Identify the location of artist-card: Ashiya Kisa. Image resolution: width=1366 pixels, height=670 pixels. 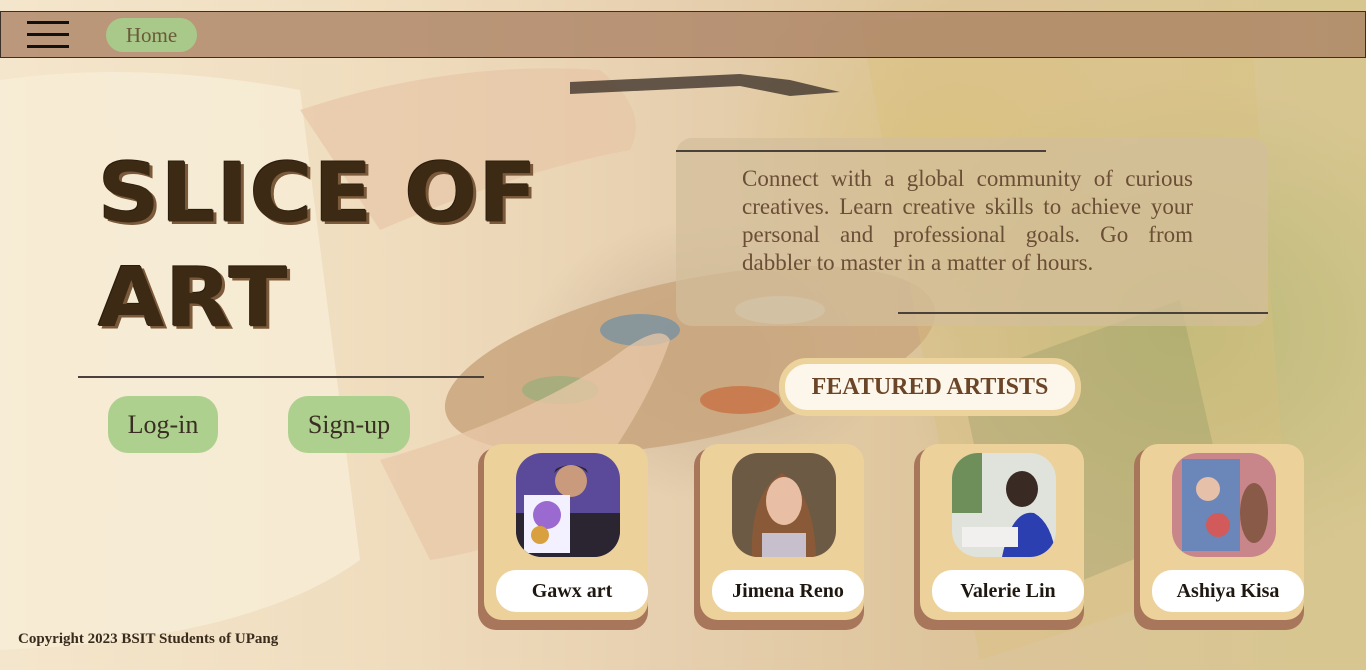
(1222, 537).